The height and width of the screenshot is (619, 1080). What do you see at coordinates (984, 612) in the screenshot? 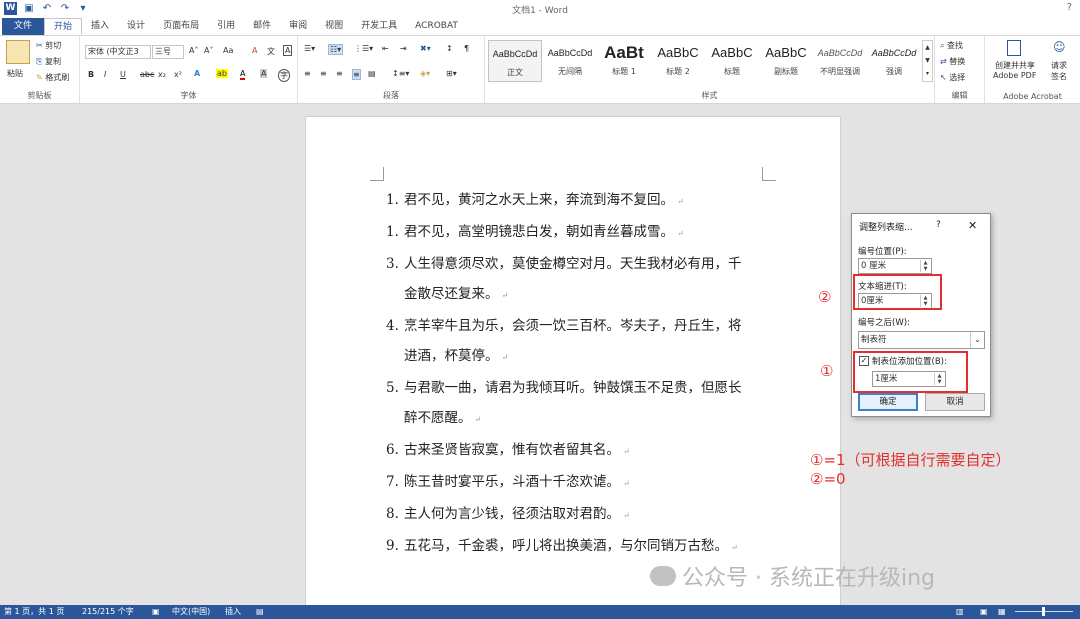
I see `print-layout-icon: ▣` at bounding box center [984, 612].